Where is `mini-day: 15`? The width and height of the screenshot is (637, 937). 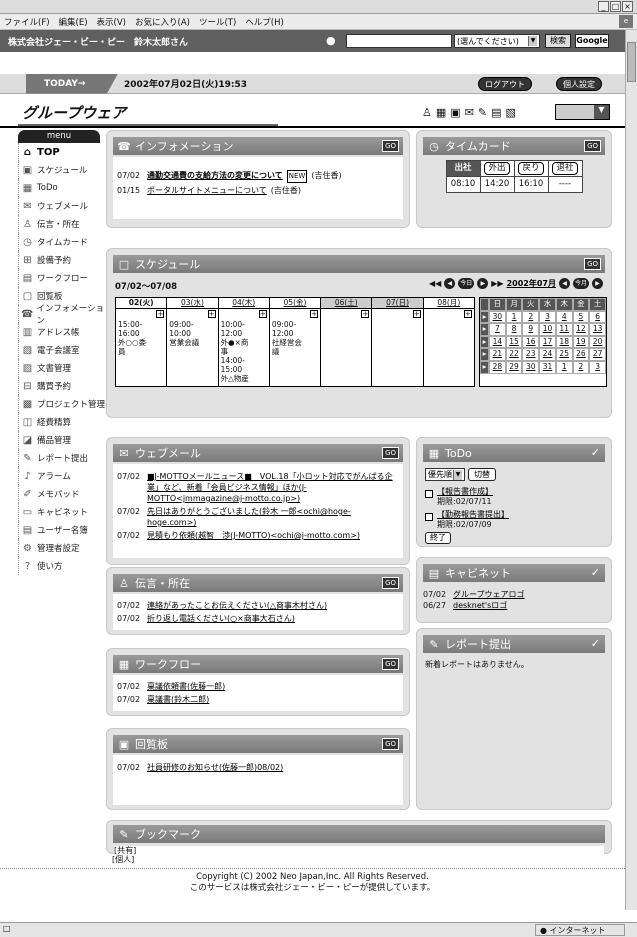 mini-day: 15 is located at coordinates (514, 342).